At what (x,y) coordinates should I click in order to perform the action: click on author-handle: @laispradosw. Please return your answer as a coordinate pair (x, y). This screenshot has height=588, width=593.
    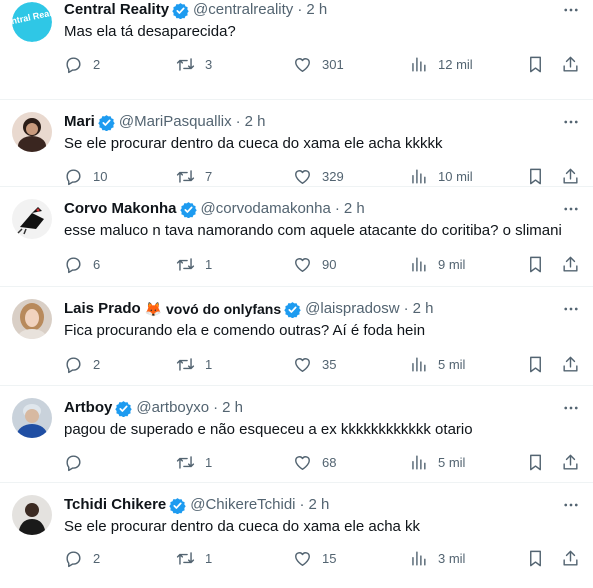
    Looking at the image, I should click on (352, 309).